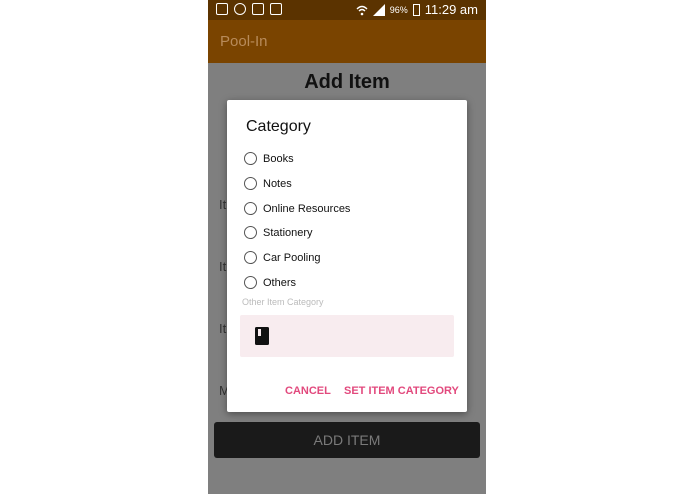 This screenshot has height=494, width=695. Describe the element at coordinates (278, 126) in the screenshot. I see `dialog-title: Category` at that location.